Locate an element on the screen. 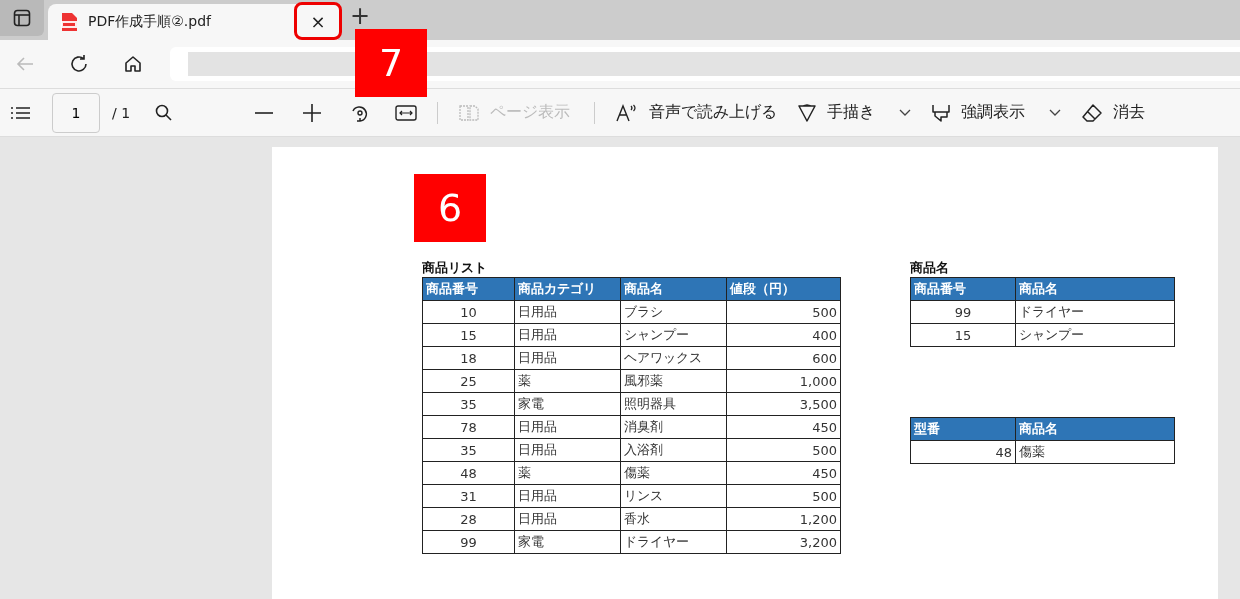 The height and width of the screenshot is (599, 1240). refresh-icon is located at coordinates (79, 64).